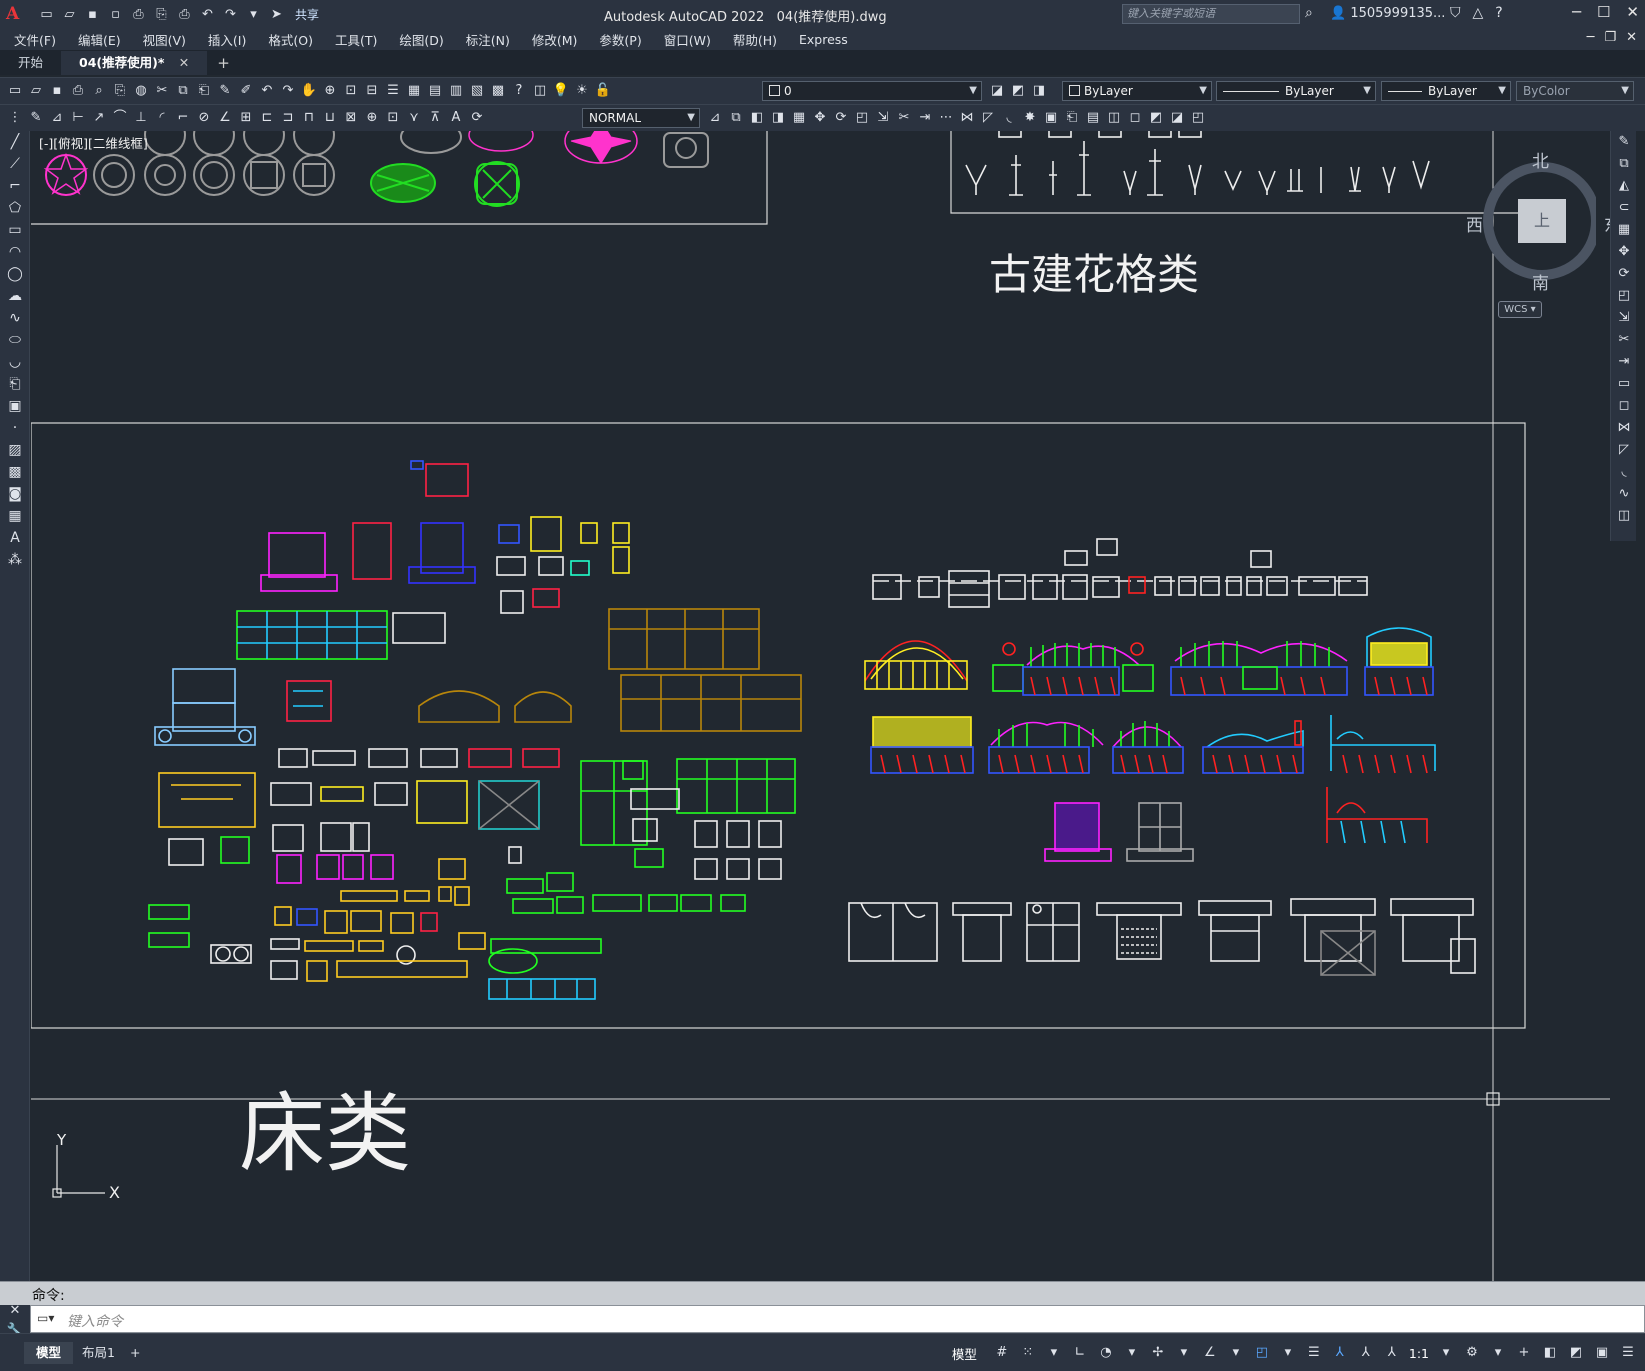 Image resolution: width=1645 pixels, height=1371 pixels. What do you see at coordinates (246, 118) in the screenshot?
I see `quick-dimension-icon: ⊞` at bounding box center [246, 118].